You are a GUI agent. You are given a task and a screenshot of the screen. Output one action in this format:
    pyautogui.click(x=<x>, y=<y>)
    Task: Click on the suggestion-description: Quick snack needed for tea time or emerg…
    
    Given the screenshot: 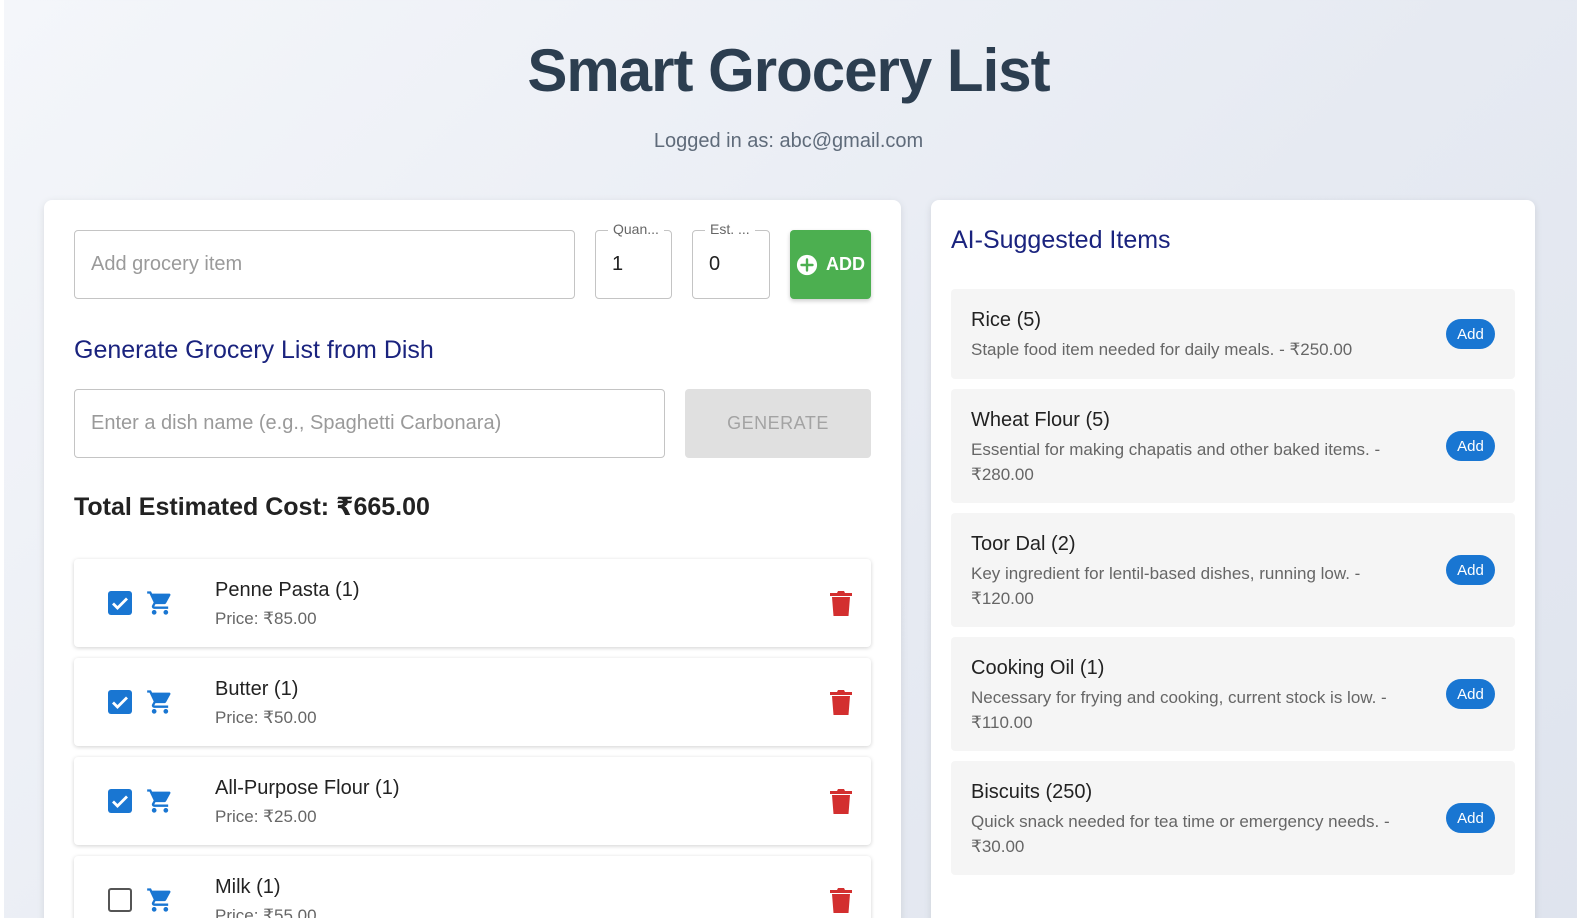 What is the action you would take?
    pyautogui.click(x=1180, y=834)
    